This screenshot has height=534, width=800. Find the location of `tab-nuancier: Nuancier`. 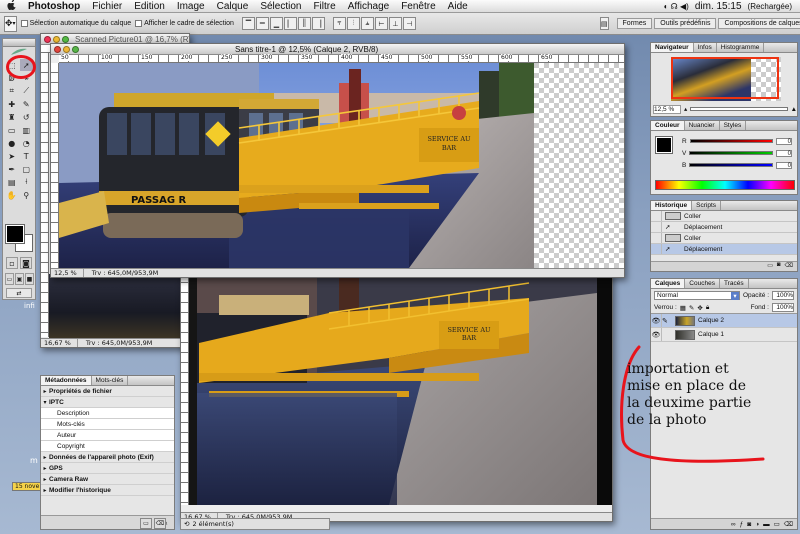

tab-nuancier: Nuancier is located at coordinates (702, 125).